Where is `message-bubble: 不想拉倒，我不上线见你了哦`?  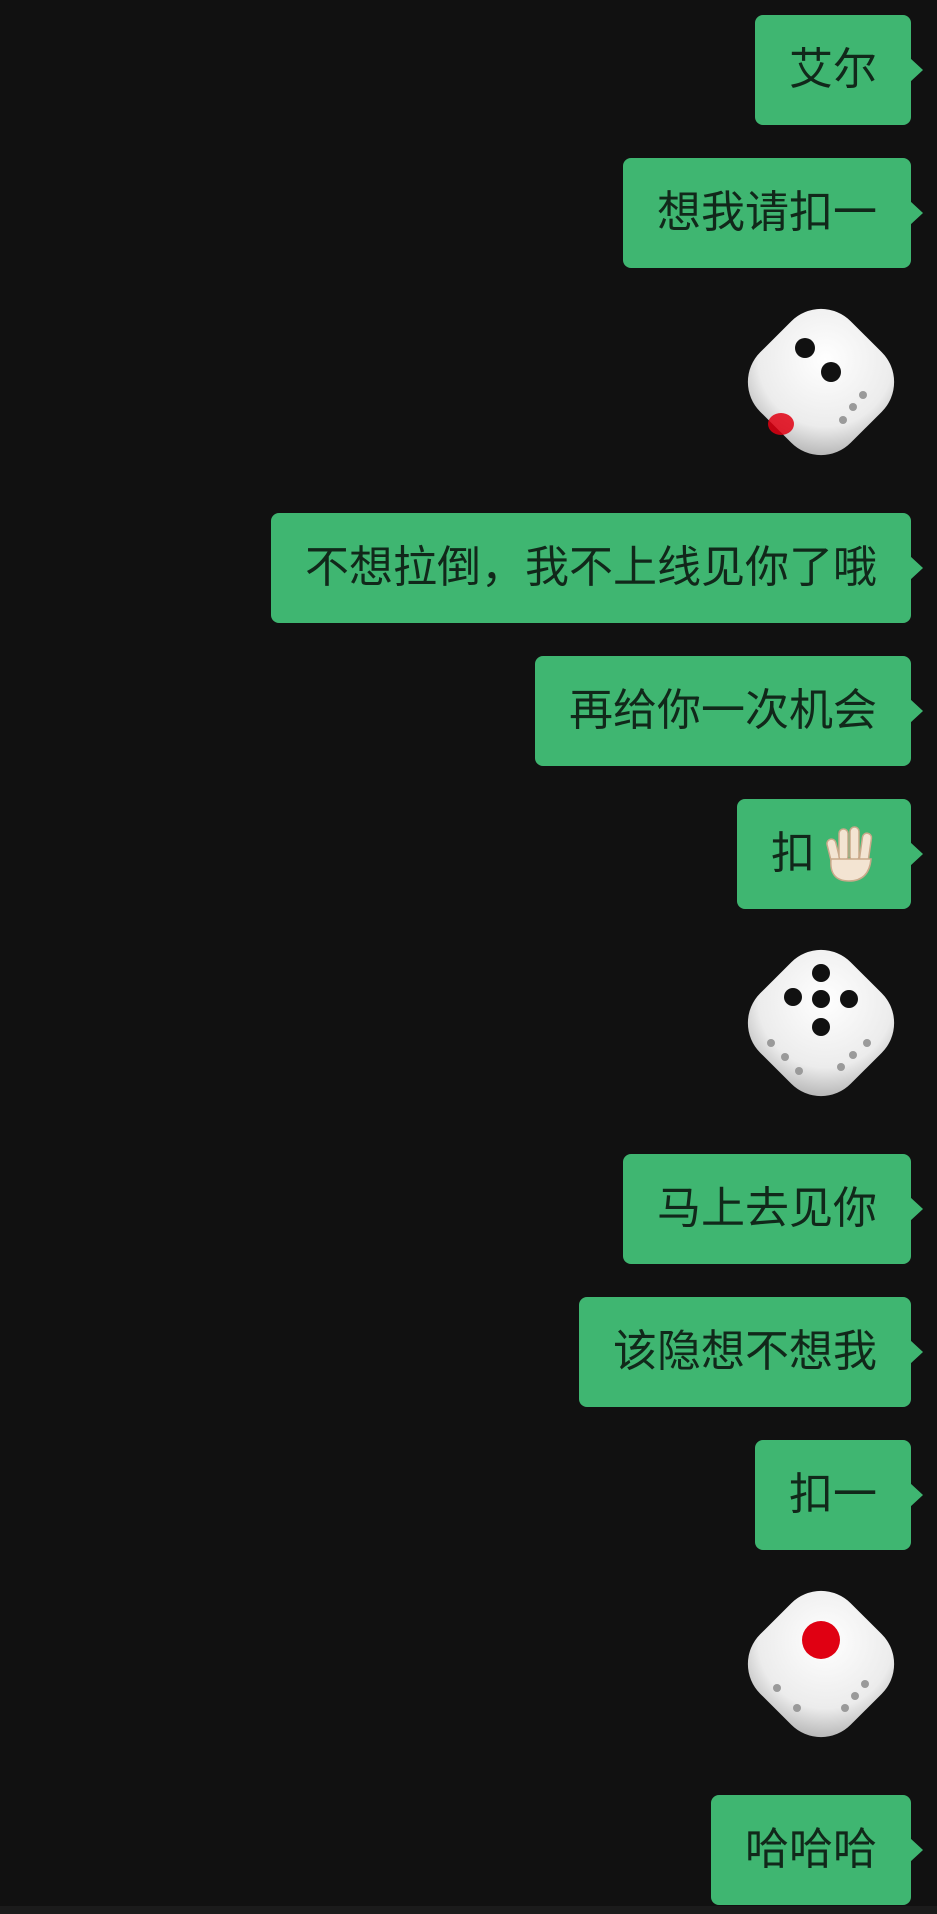 message-bubble: 不想拉倒，我不上线见你了哦 is located at coordinates (597, 568).